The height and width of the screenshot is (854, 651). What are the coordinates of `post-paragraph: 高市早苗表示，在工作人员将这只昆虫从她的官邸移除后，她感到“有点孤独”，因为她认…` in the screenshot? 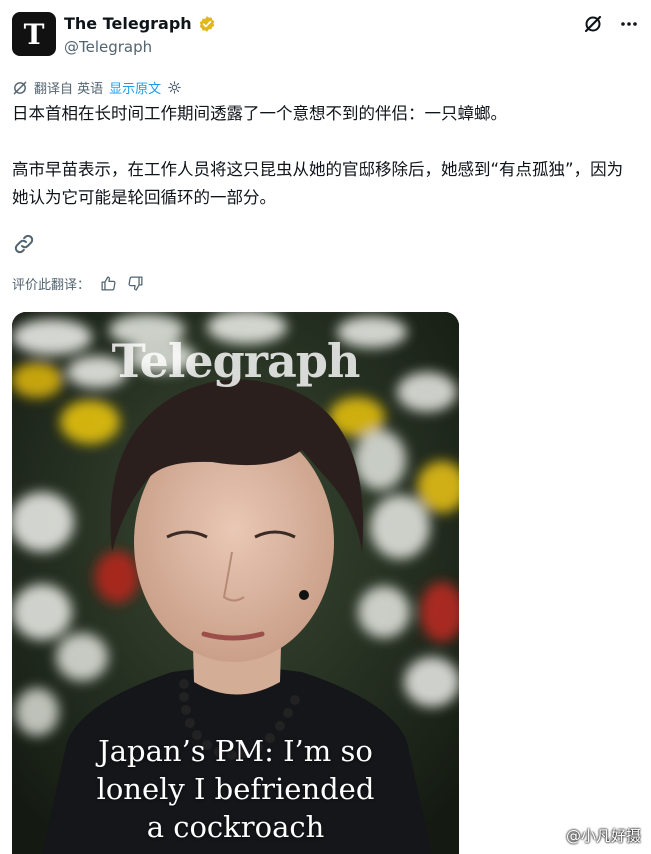 It's located at (318, 183).